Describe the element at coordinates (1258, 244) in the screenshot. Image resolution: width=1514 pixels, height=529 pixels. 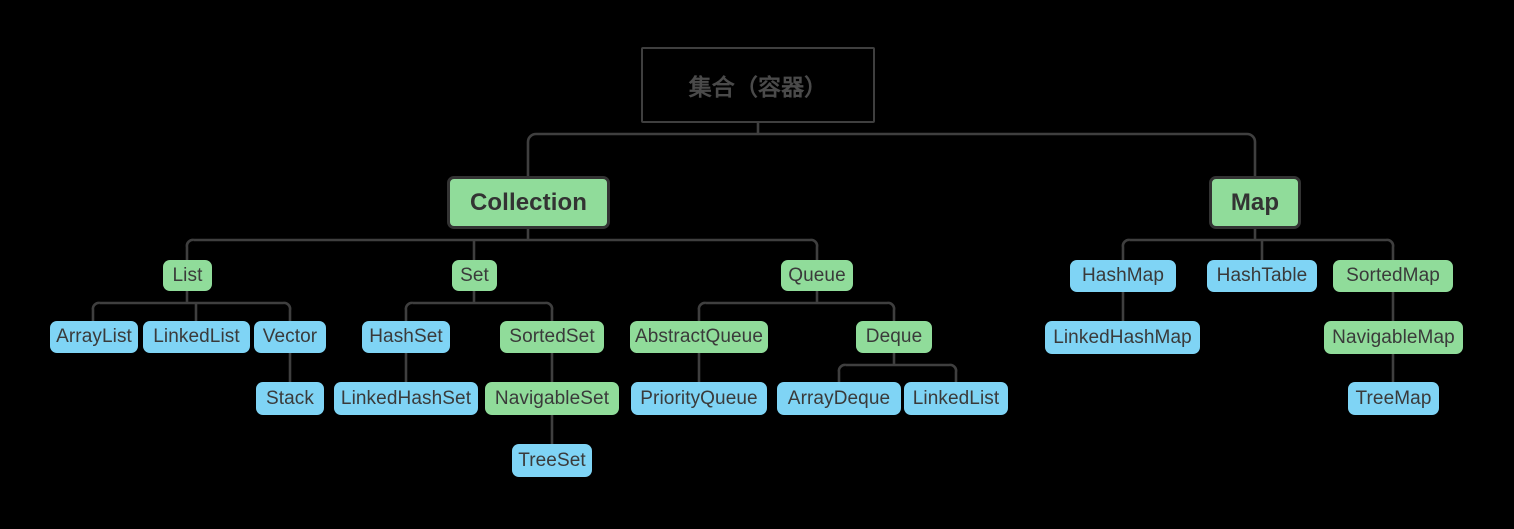
I see `edge-map-to-children` at that location.